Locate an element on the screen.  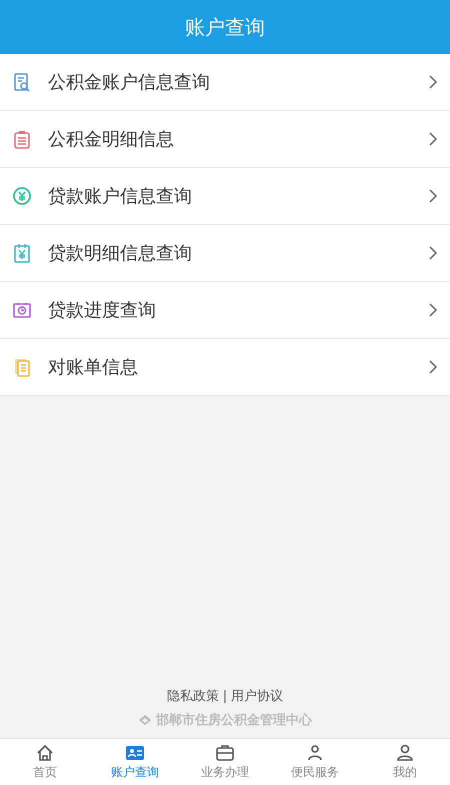
tab-item: 我的 is located at coordinates (405, 762).